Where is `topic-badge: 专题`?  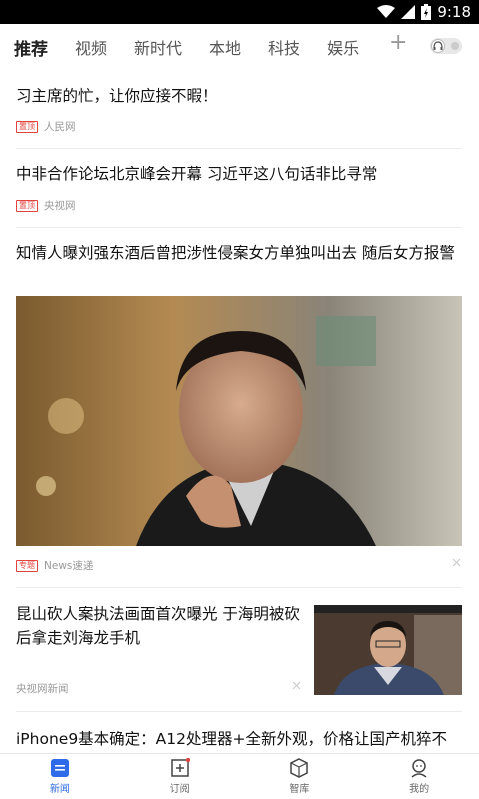 topic-badge: 专题 is located at coordinates (27, 565).